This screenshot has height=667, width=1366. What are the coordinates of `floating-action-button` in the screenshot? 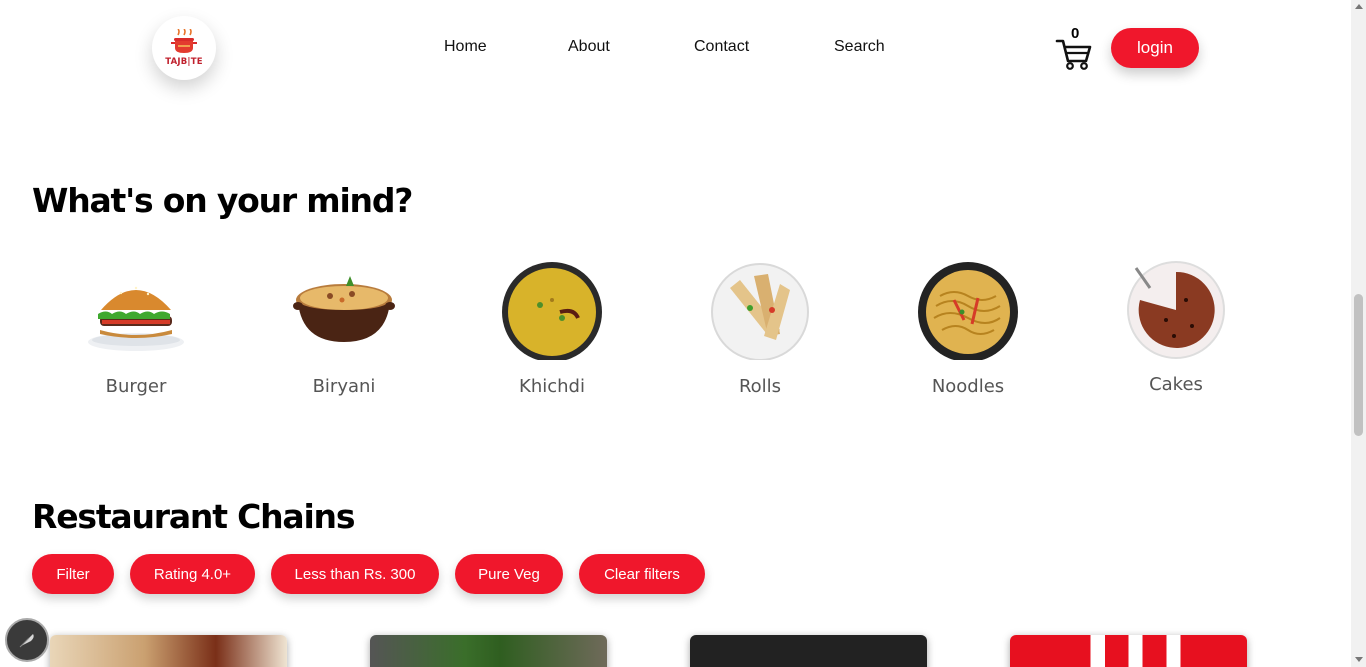 It's located at (27, 640).